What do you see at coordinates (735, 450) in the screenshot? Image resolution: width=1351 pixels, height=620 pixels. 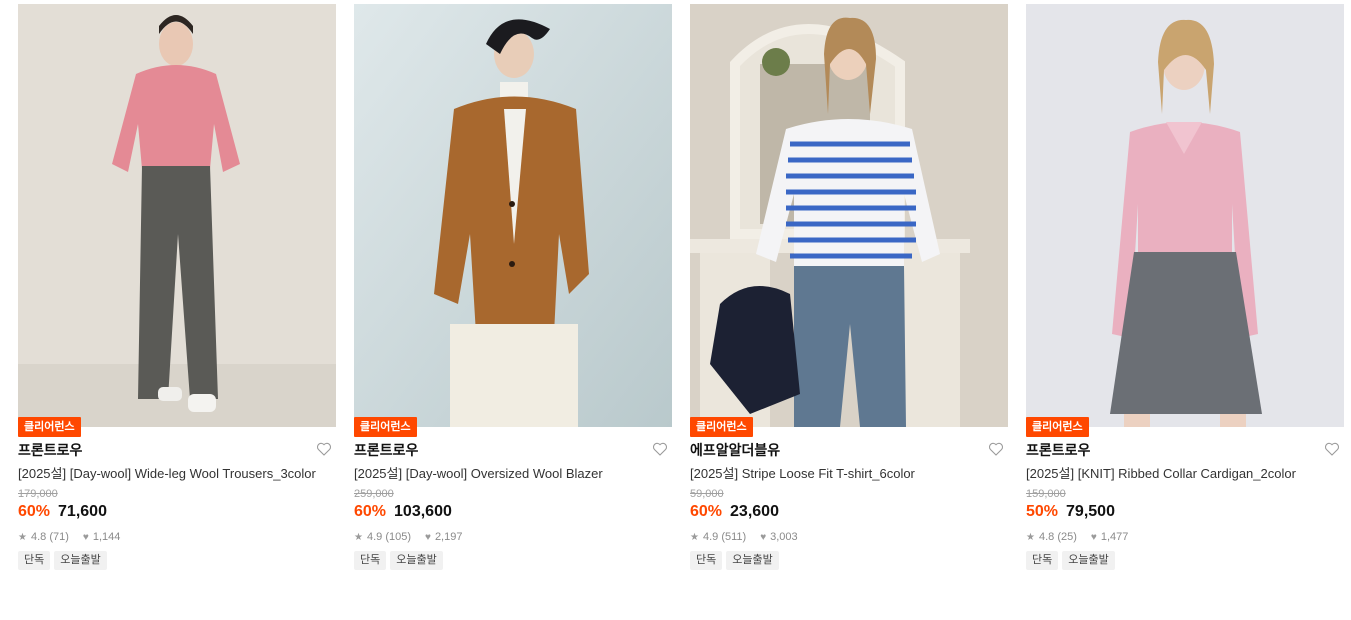 I see `brand-name: 에프알알더블유` at bounding box center [735, 450].